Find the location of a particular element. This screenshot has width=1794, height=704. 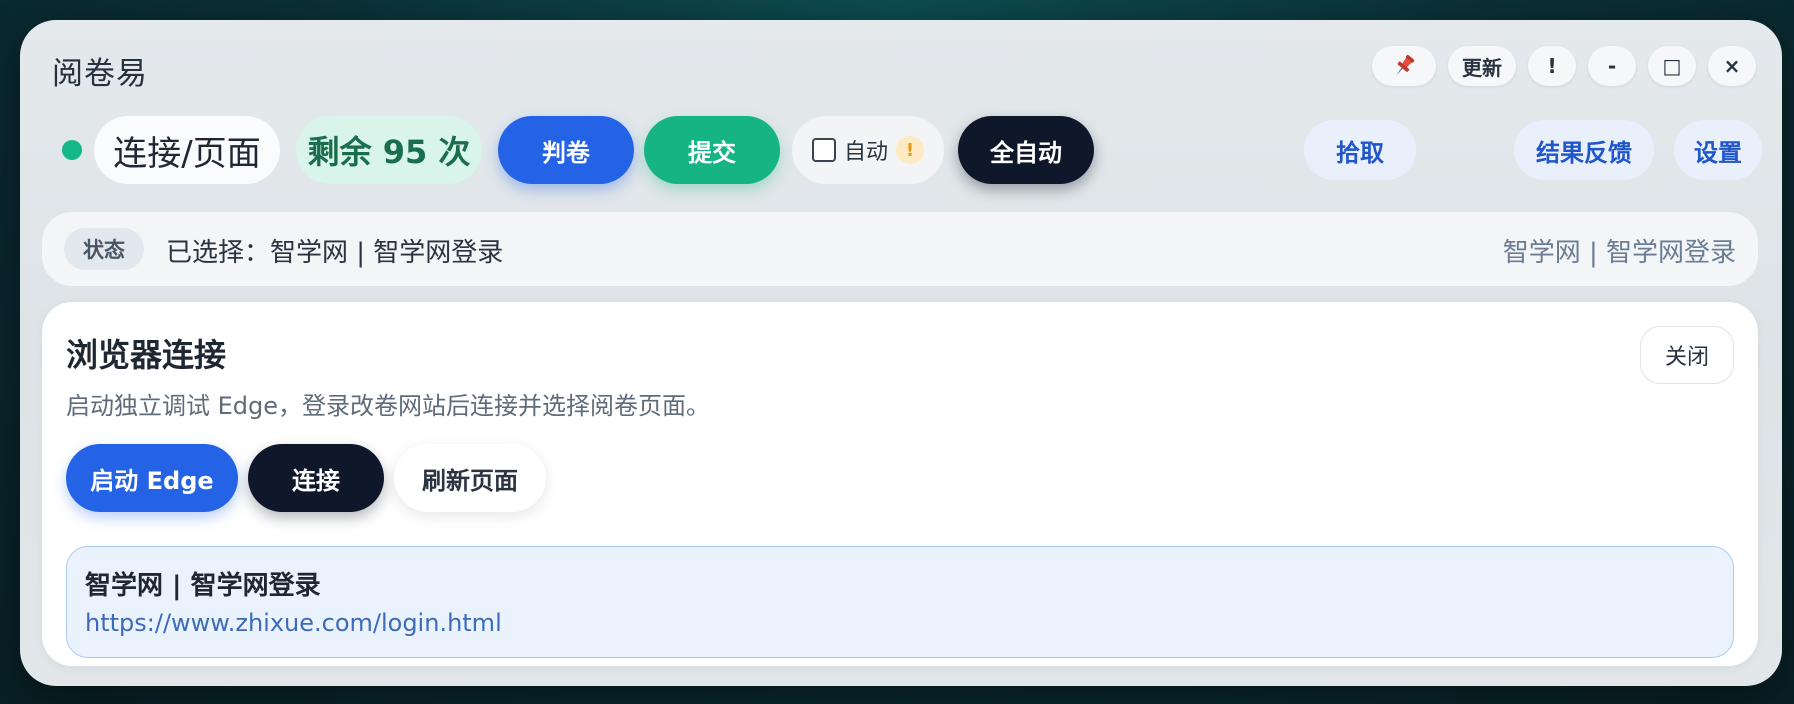

auto-label: 自动 is located at coordinates (865, 152).